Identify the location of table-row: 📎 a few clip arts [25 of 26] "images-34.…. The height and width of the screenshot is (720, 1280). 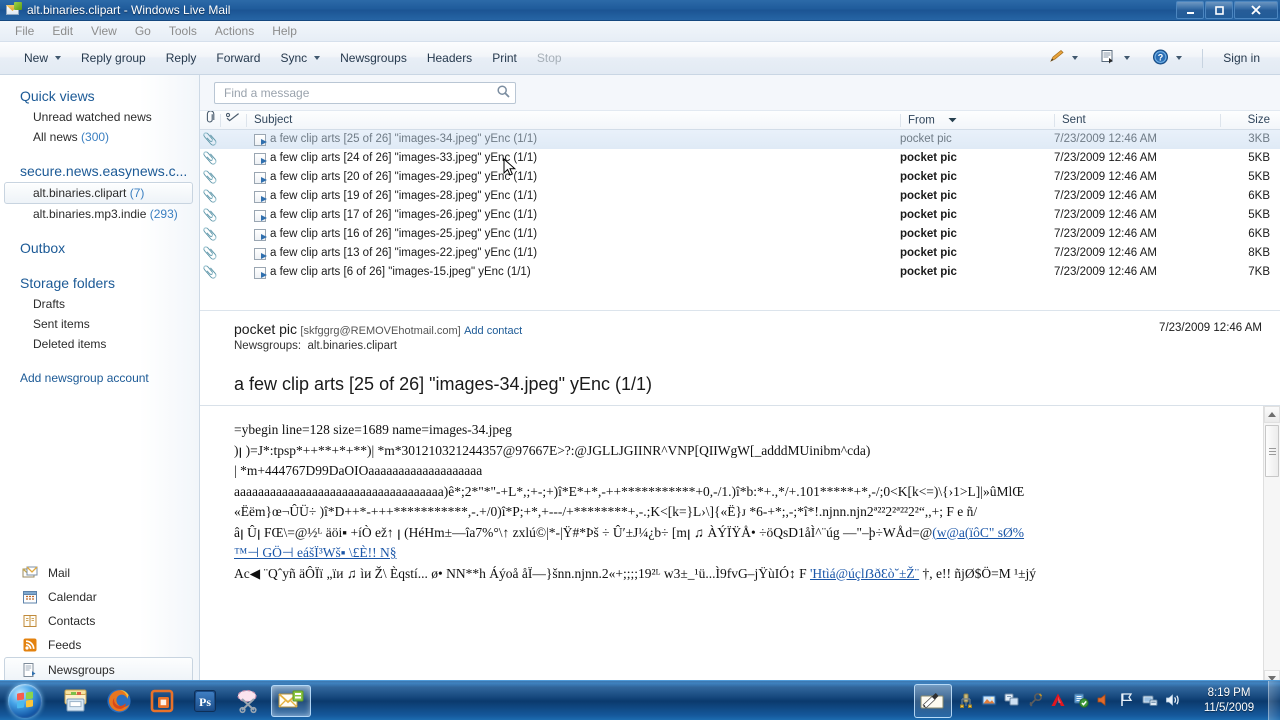
(740, 139).